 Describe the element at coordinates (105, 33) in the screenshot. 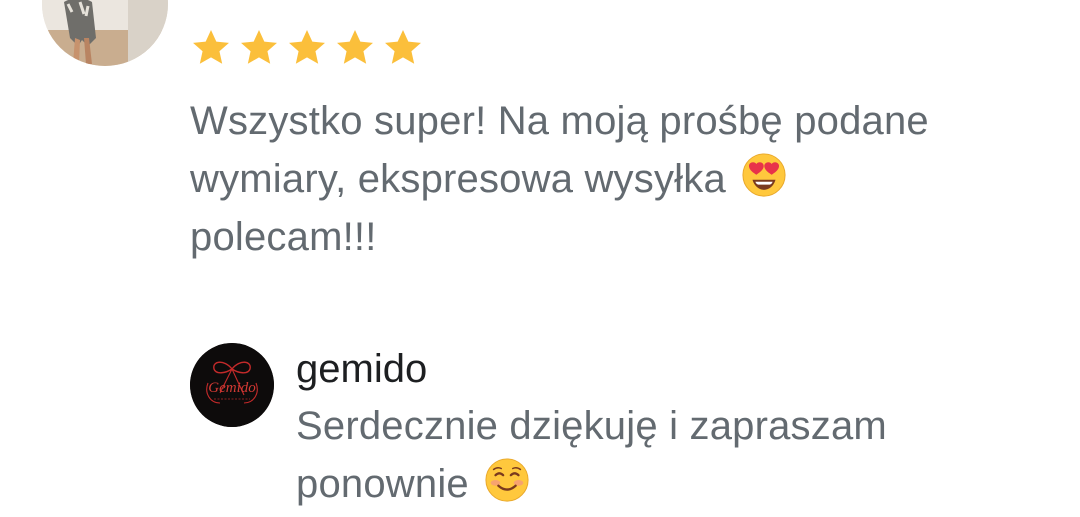

I see `reviewer-avatar` at that location.